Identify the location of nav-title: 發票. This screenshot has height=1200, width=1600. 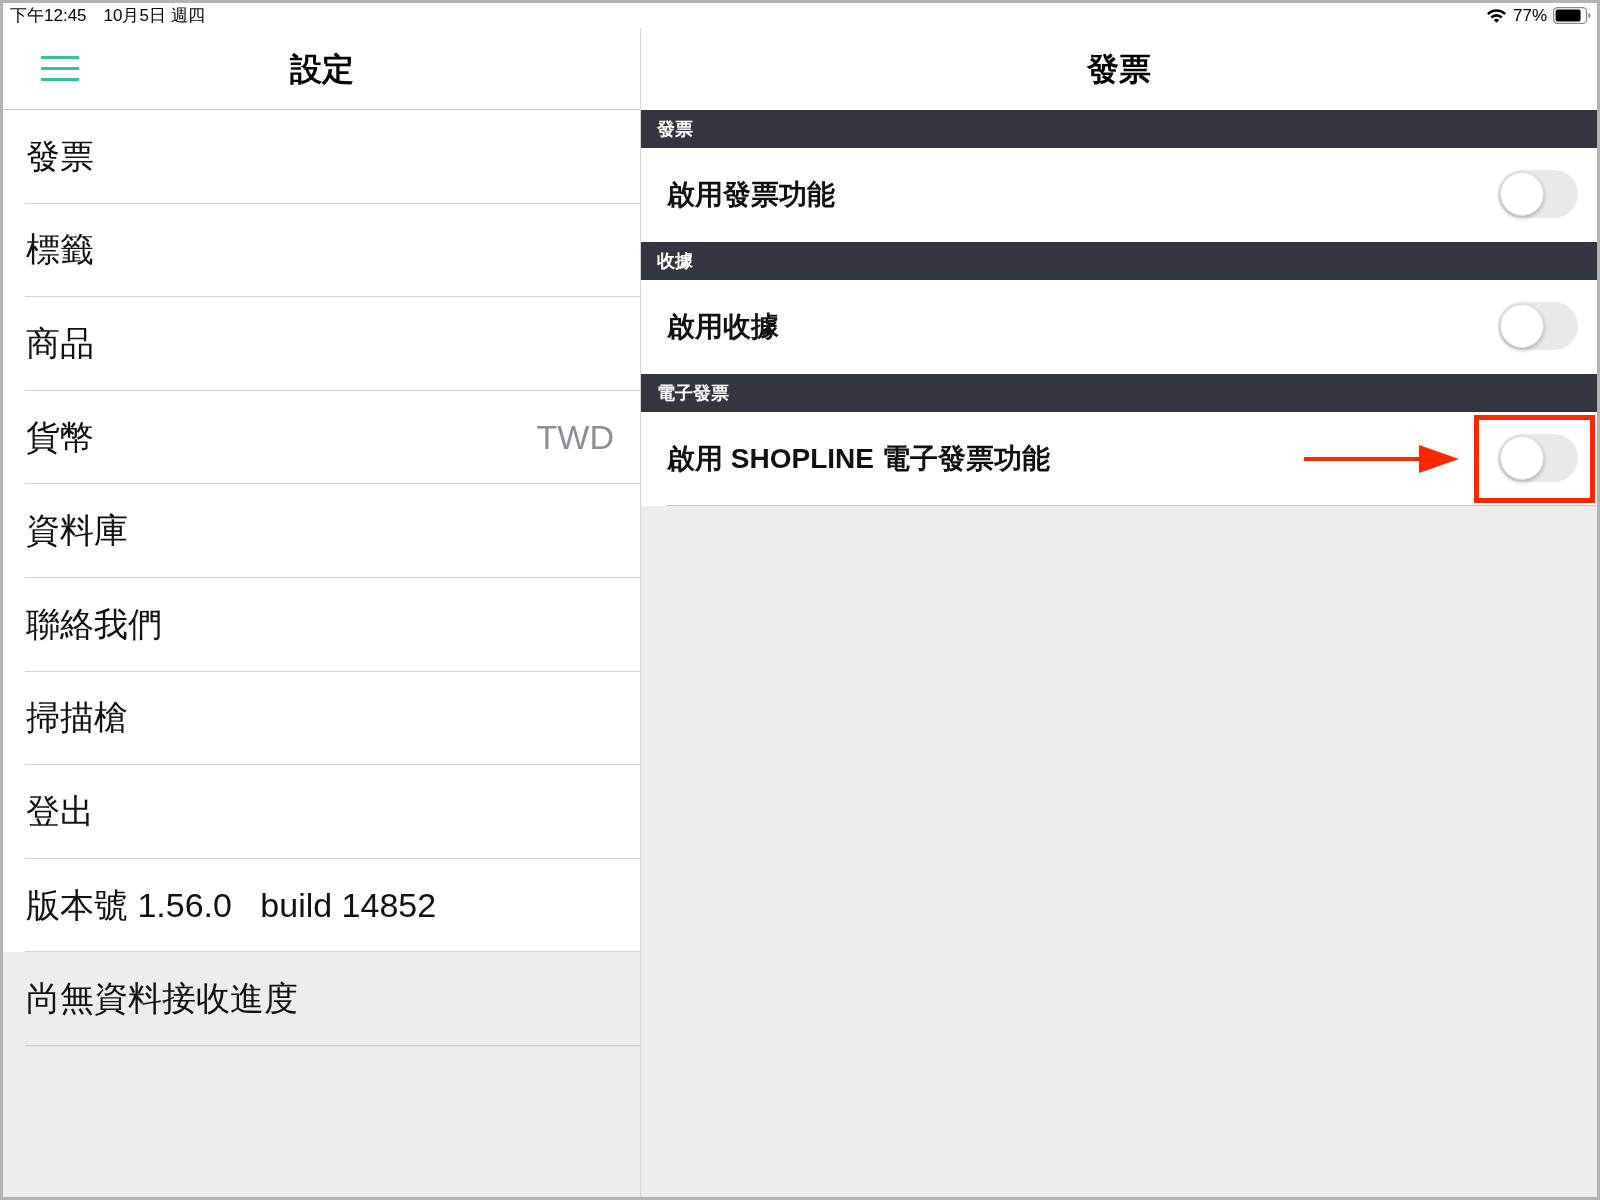
(1119, 69).